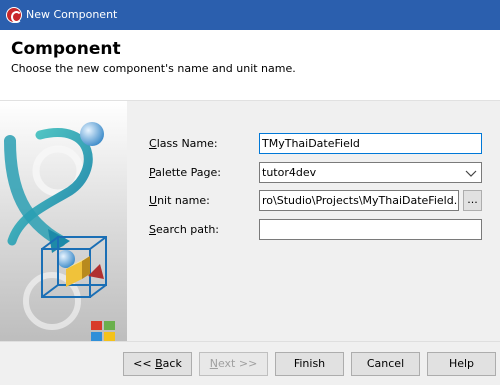  I want to click on back-button: << Back, so click(157, 364).